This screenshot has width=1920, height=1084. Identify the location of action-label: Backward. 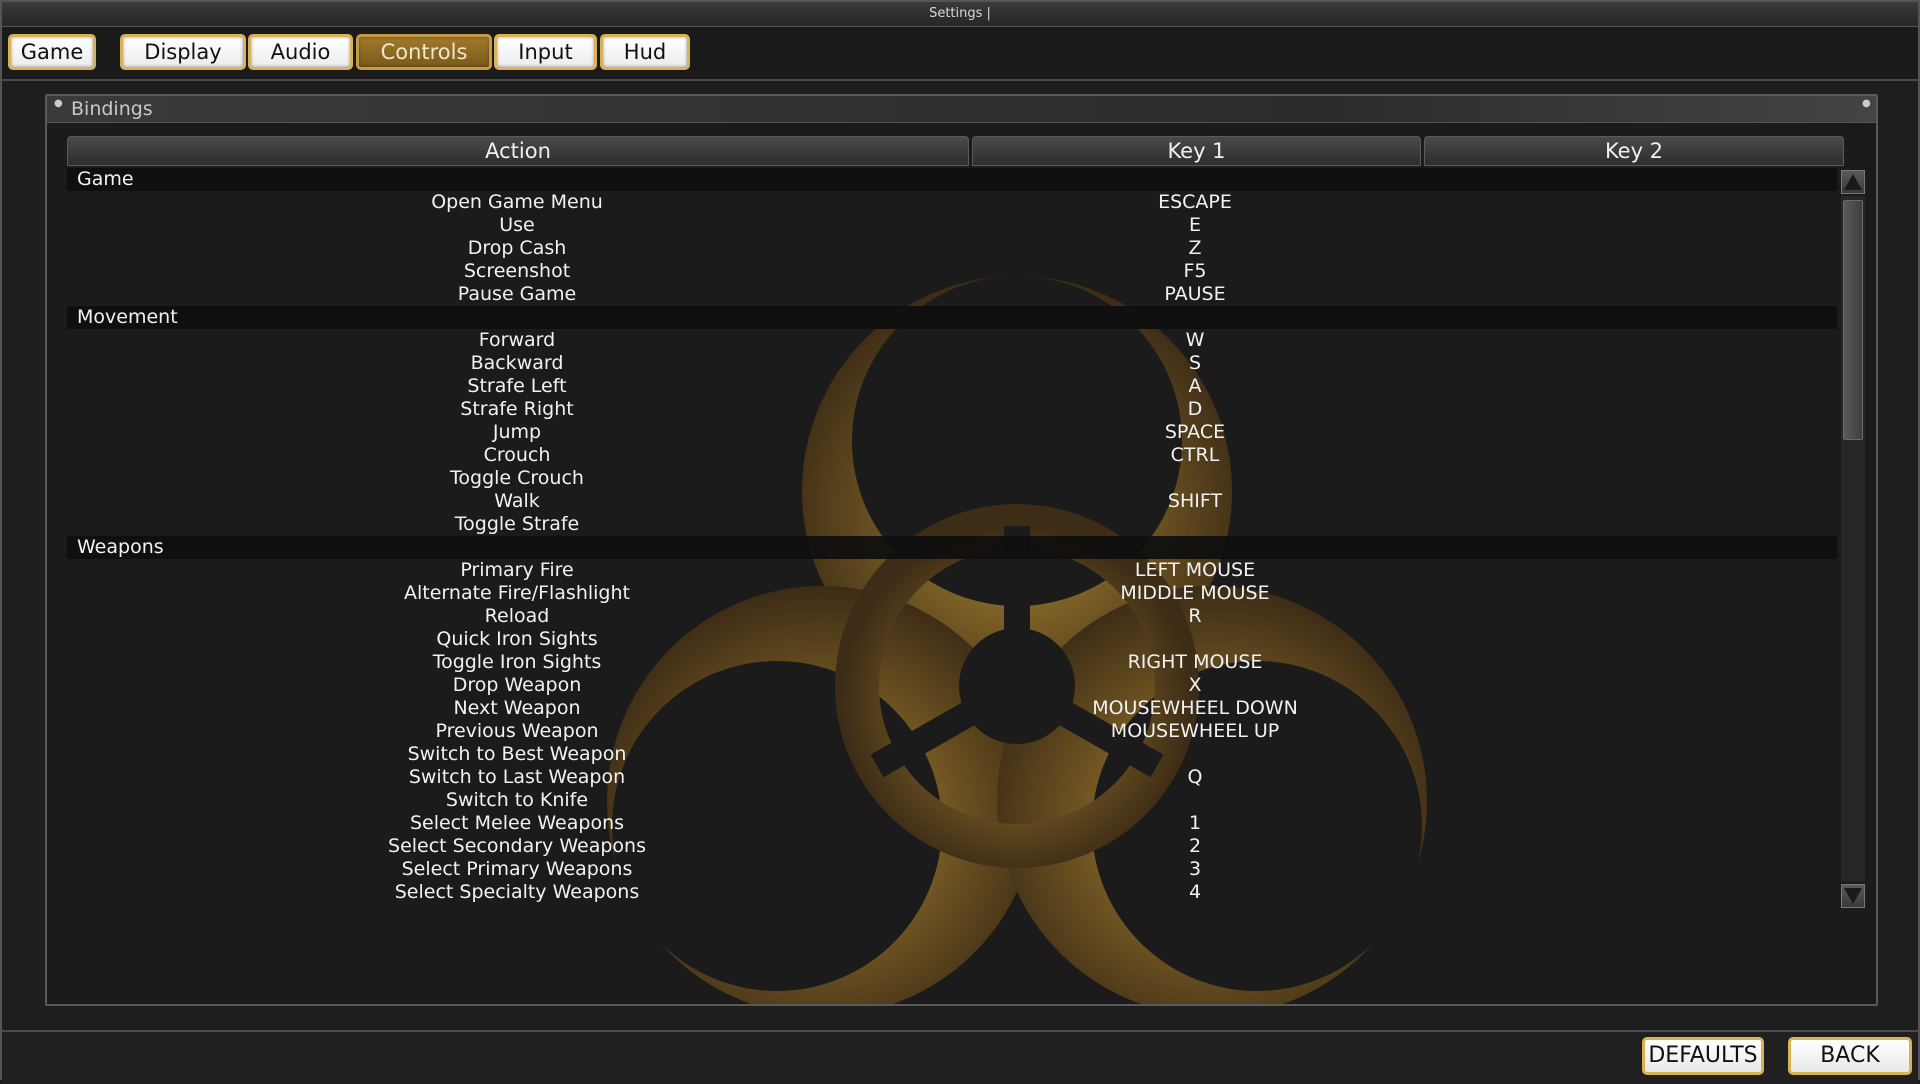
(517, 363).